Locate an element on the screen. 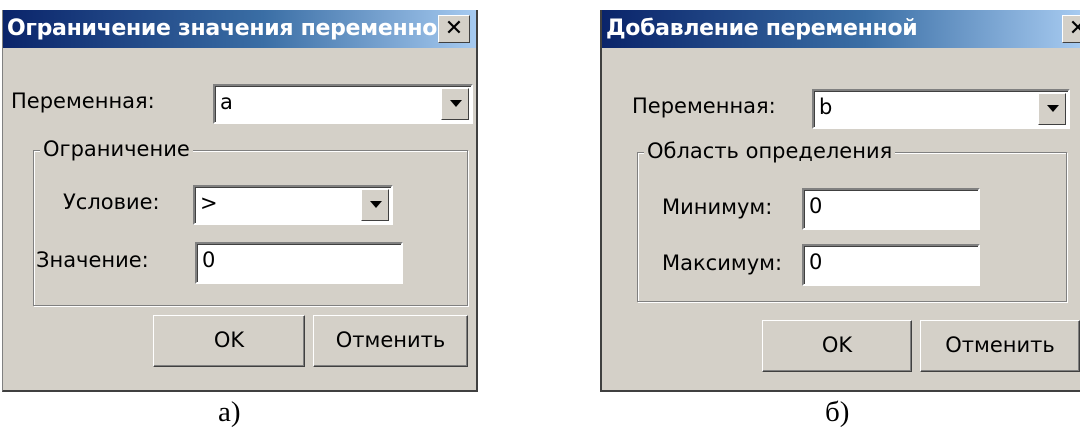 This screenshot has height=434, width=1080. title-bar: Ограничение значения переменной ✕ is located at coordinates (239, 29).